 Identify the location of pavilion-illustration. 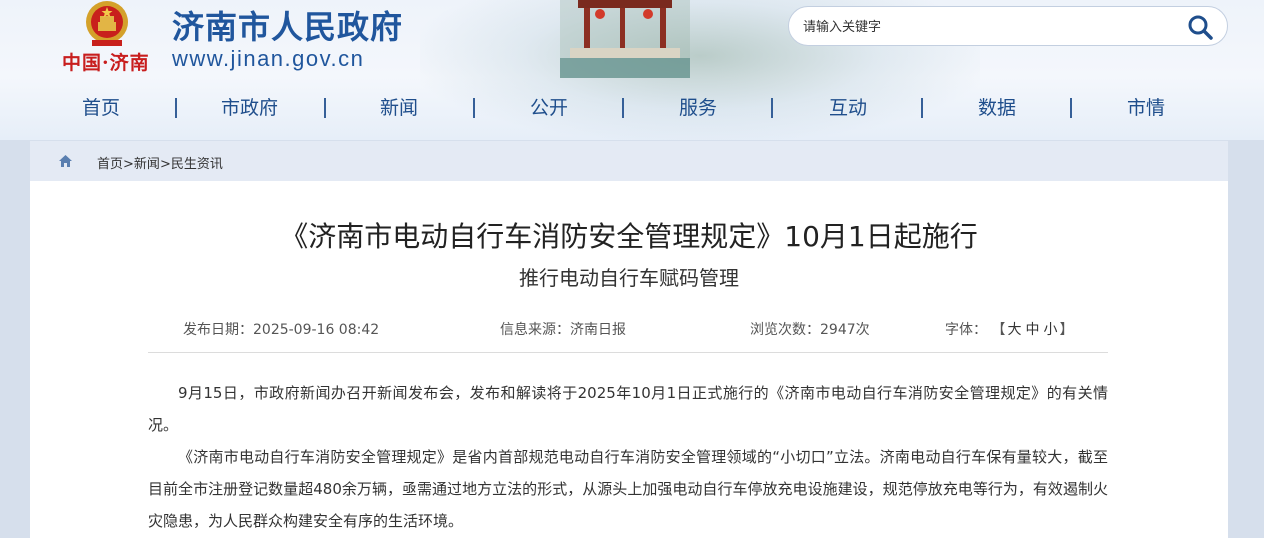
(625, 39).